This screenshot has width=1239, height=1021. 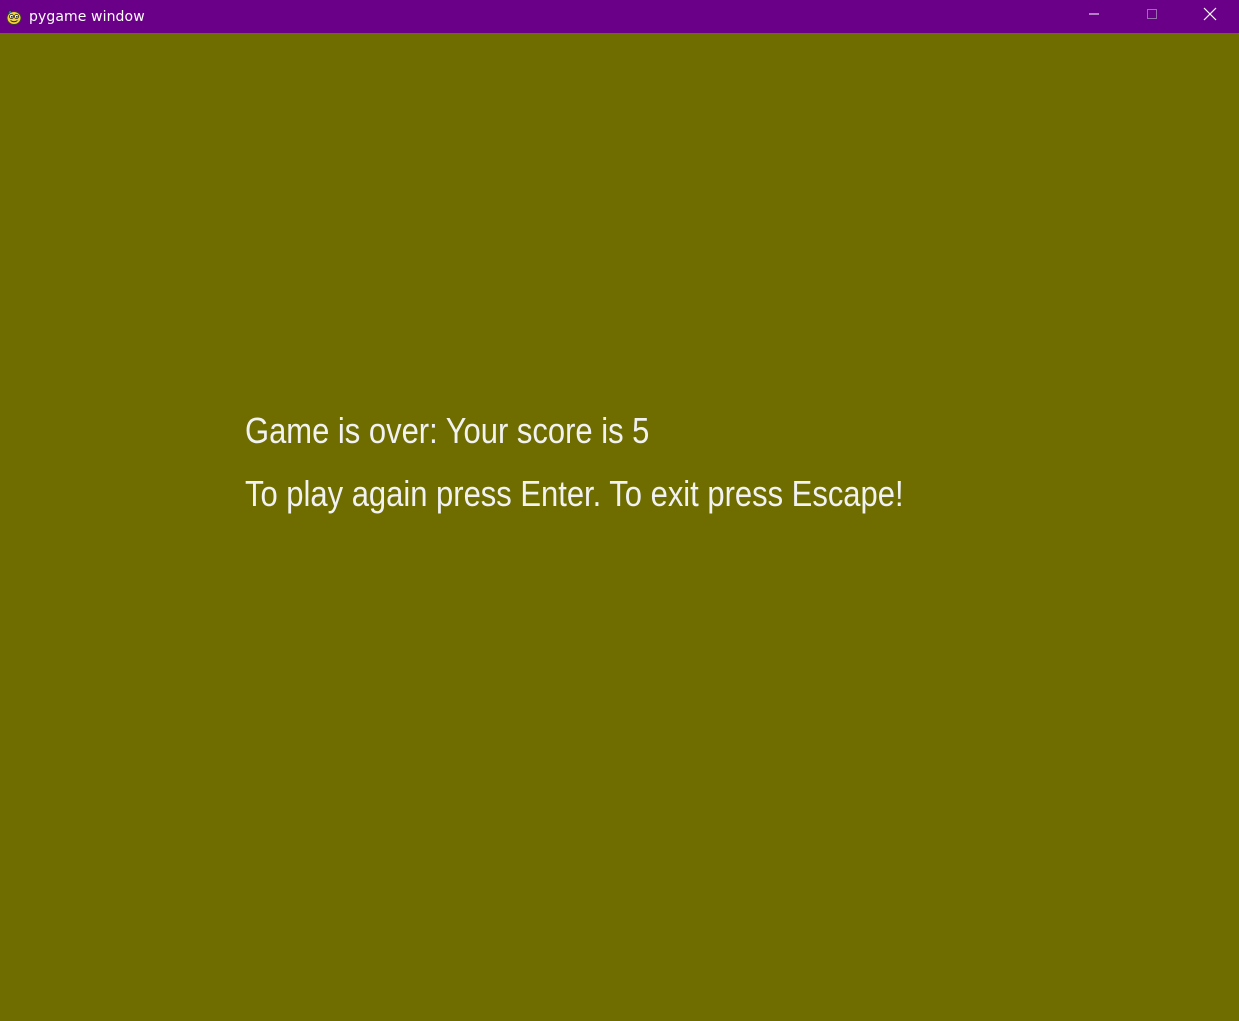 I want to click on pygame-snake-icon, so click(x=14, y=17).